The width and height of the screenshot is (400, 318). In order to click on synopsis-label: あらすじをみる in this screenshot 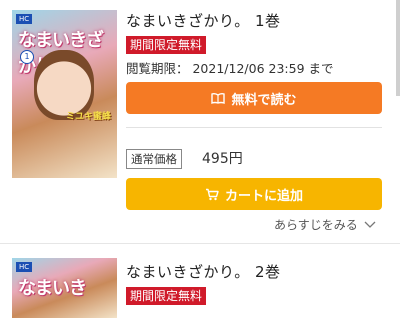, I will do `click(316, 225)`.